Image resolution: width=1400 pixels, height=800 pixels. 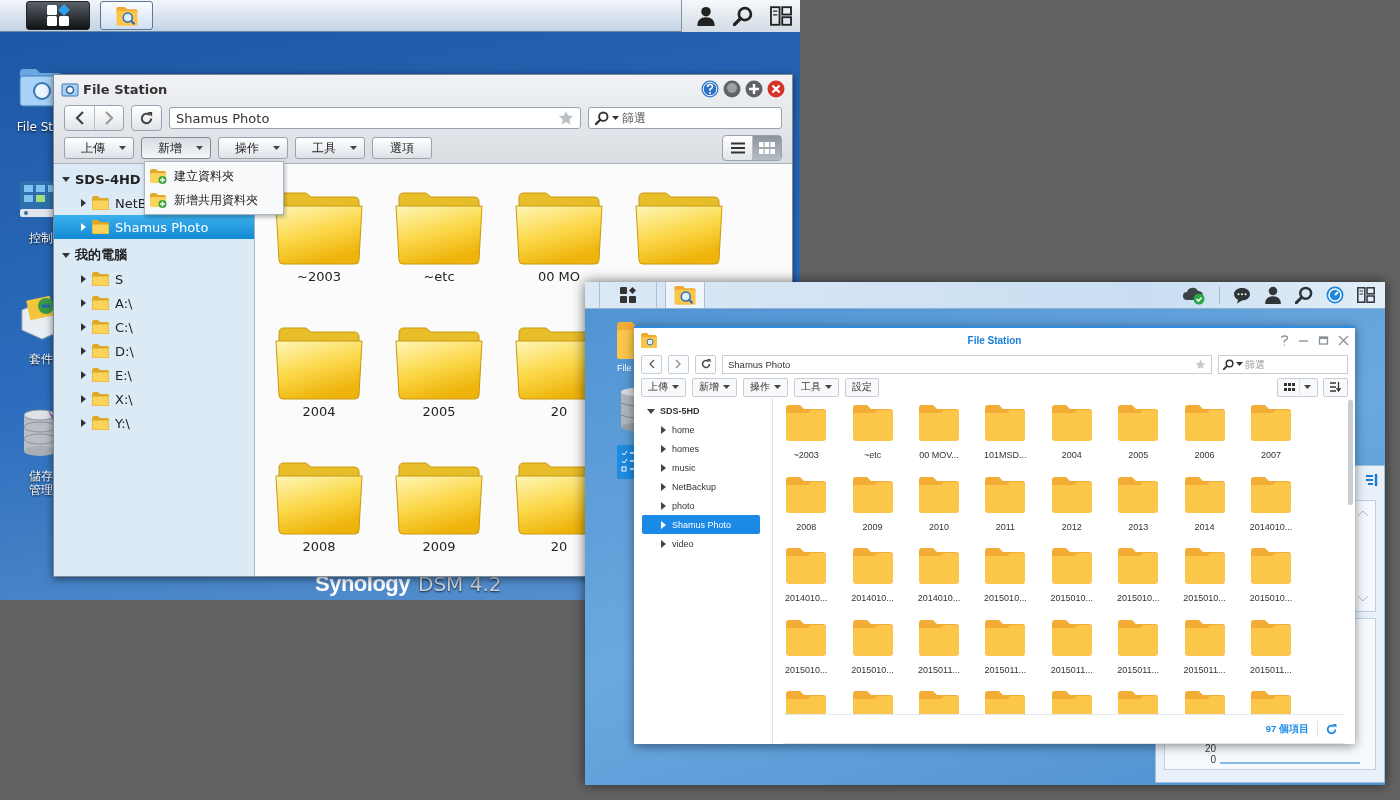 What do you see at coordinates (154, 423) in the screenshot?
I see `tree-item: Y:\` at bounding box center [154, 423].